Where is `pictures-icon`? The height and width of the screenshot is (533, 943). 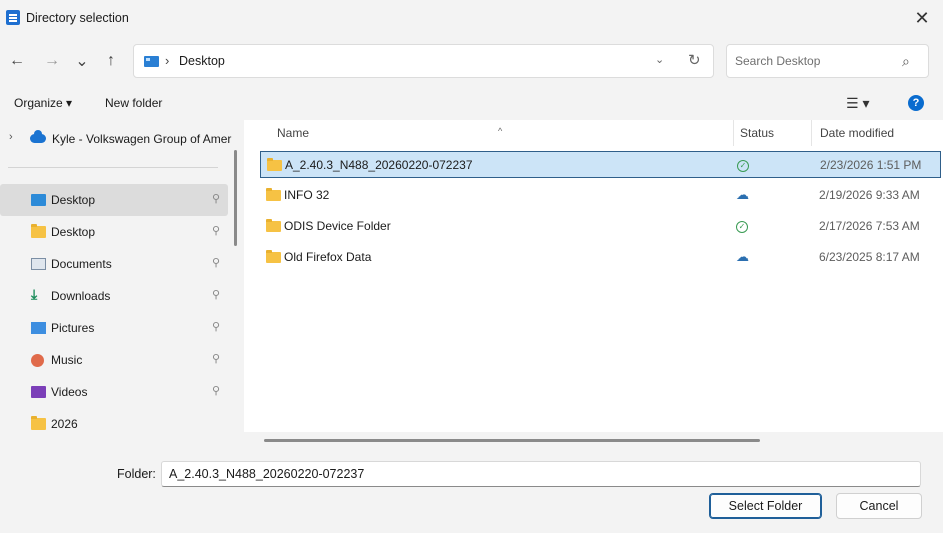 pictures-icon is located at coordinates (38, 328).